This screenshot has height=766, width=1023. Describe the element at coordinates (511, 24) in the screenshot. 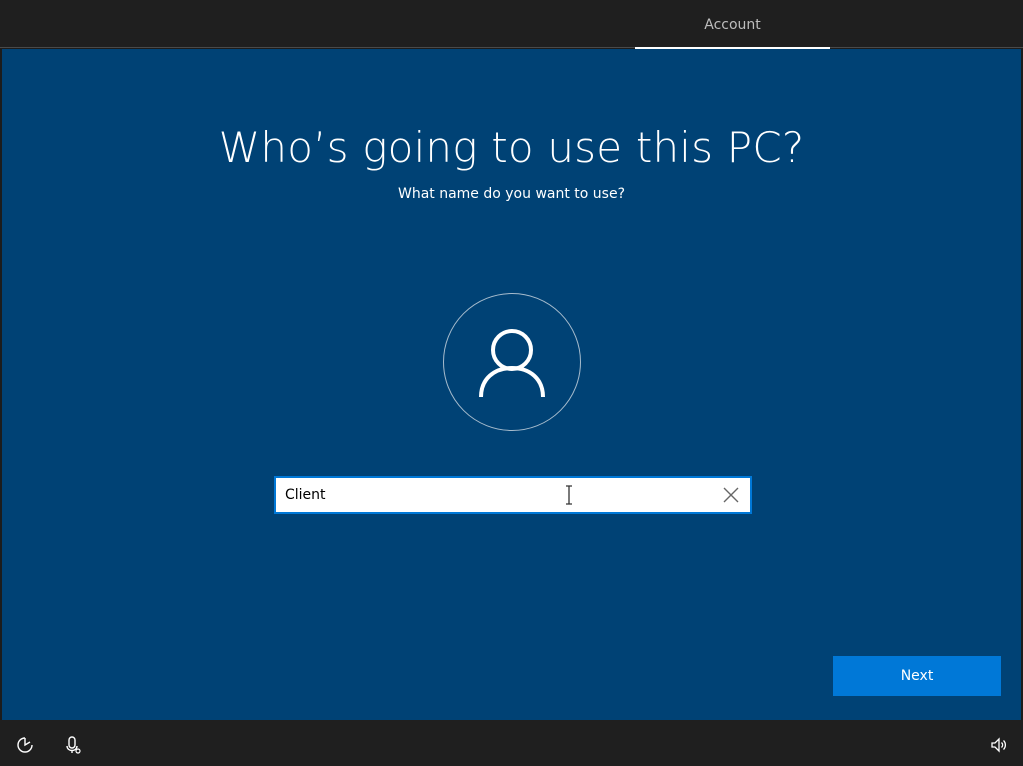

I see `top-bar: Account` at that location.